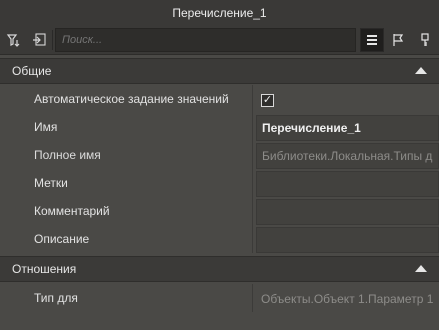  What do you see at coordinates (62, 239) in the screenshot?
I see `property-label: Описание` at bounding box center [62, 239].